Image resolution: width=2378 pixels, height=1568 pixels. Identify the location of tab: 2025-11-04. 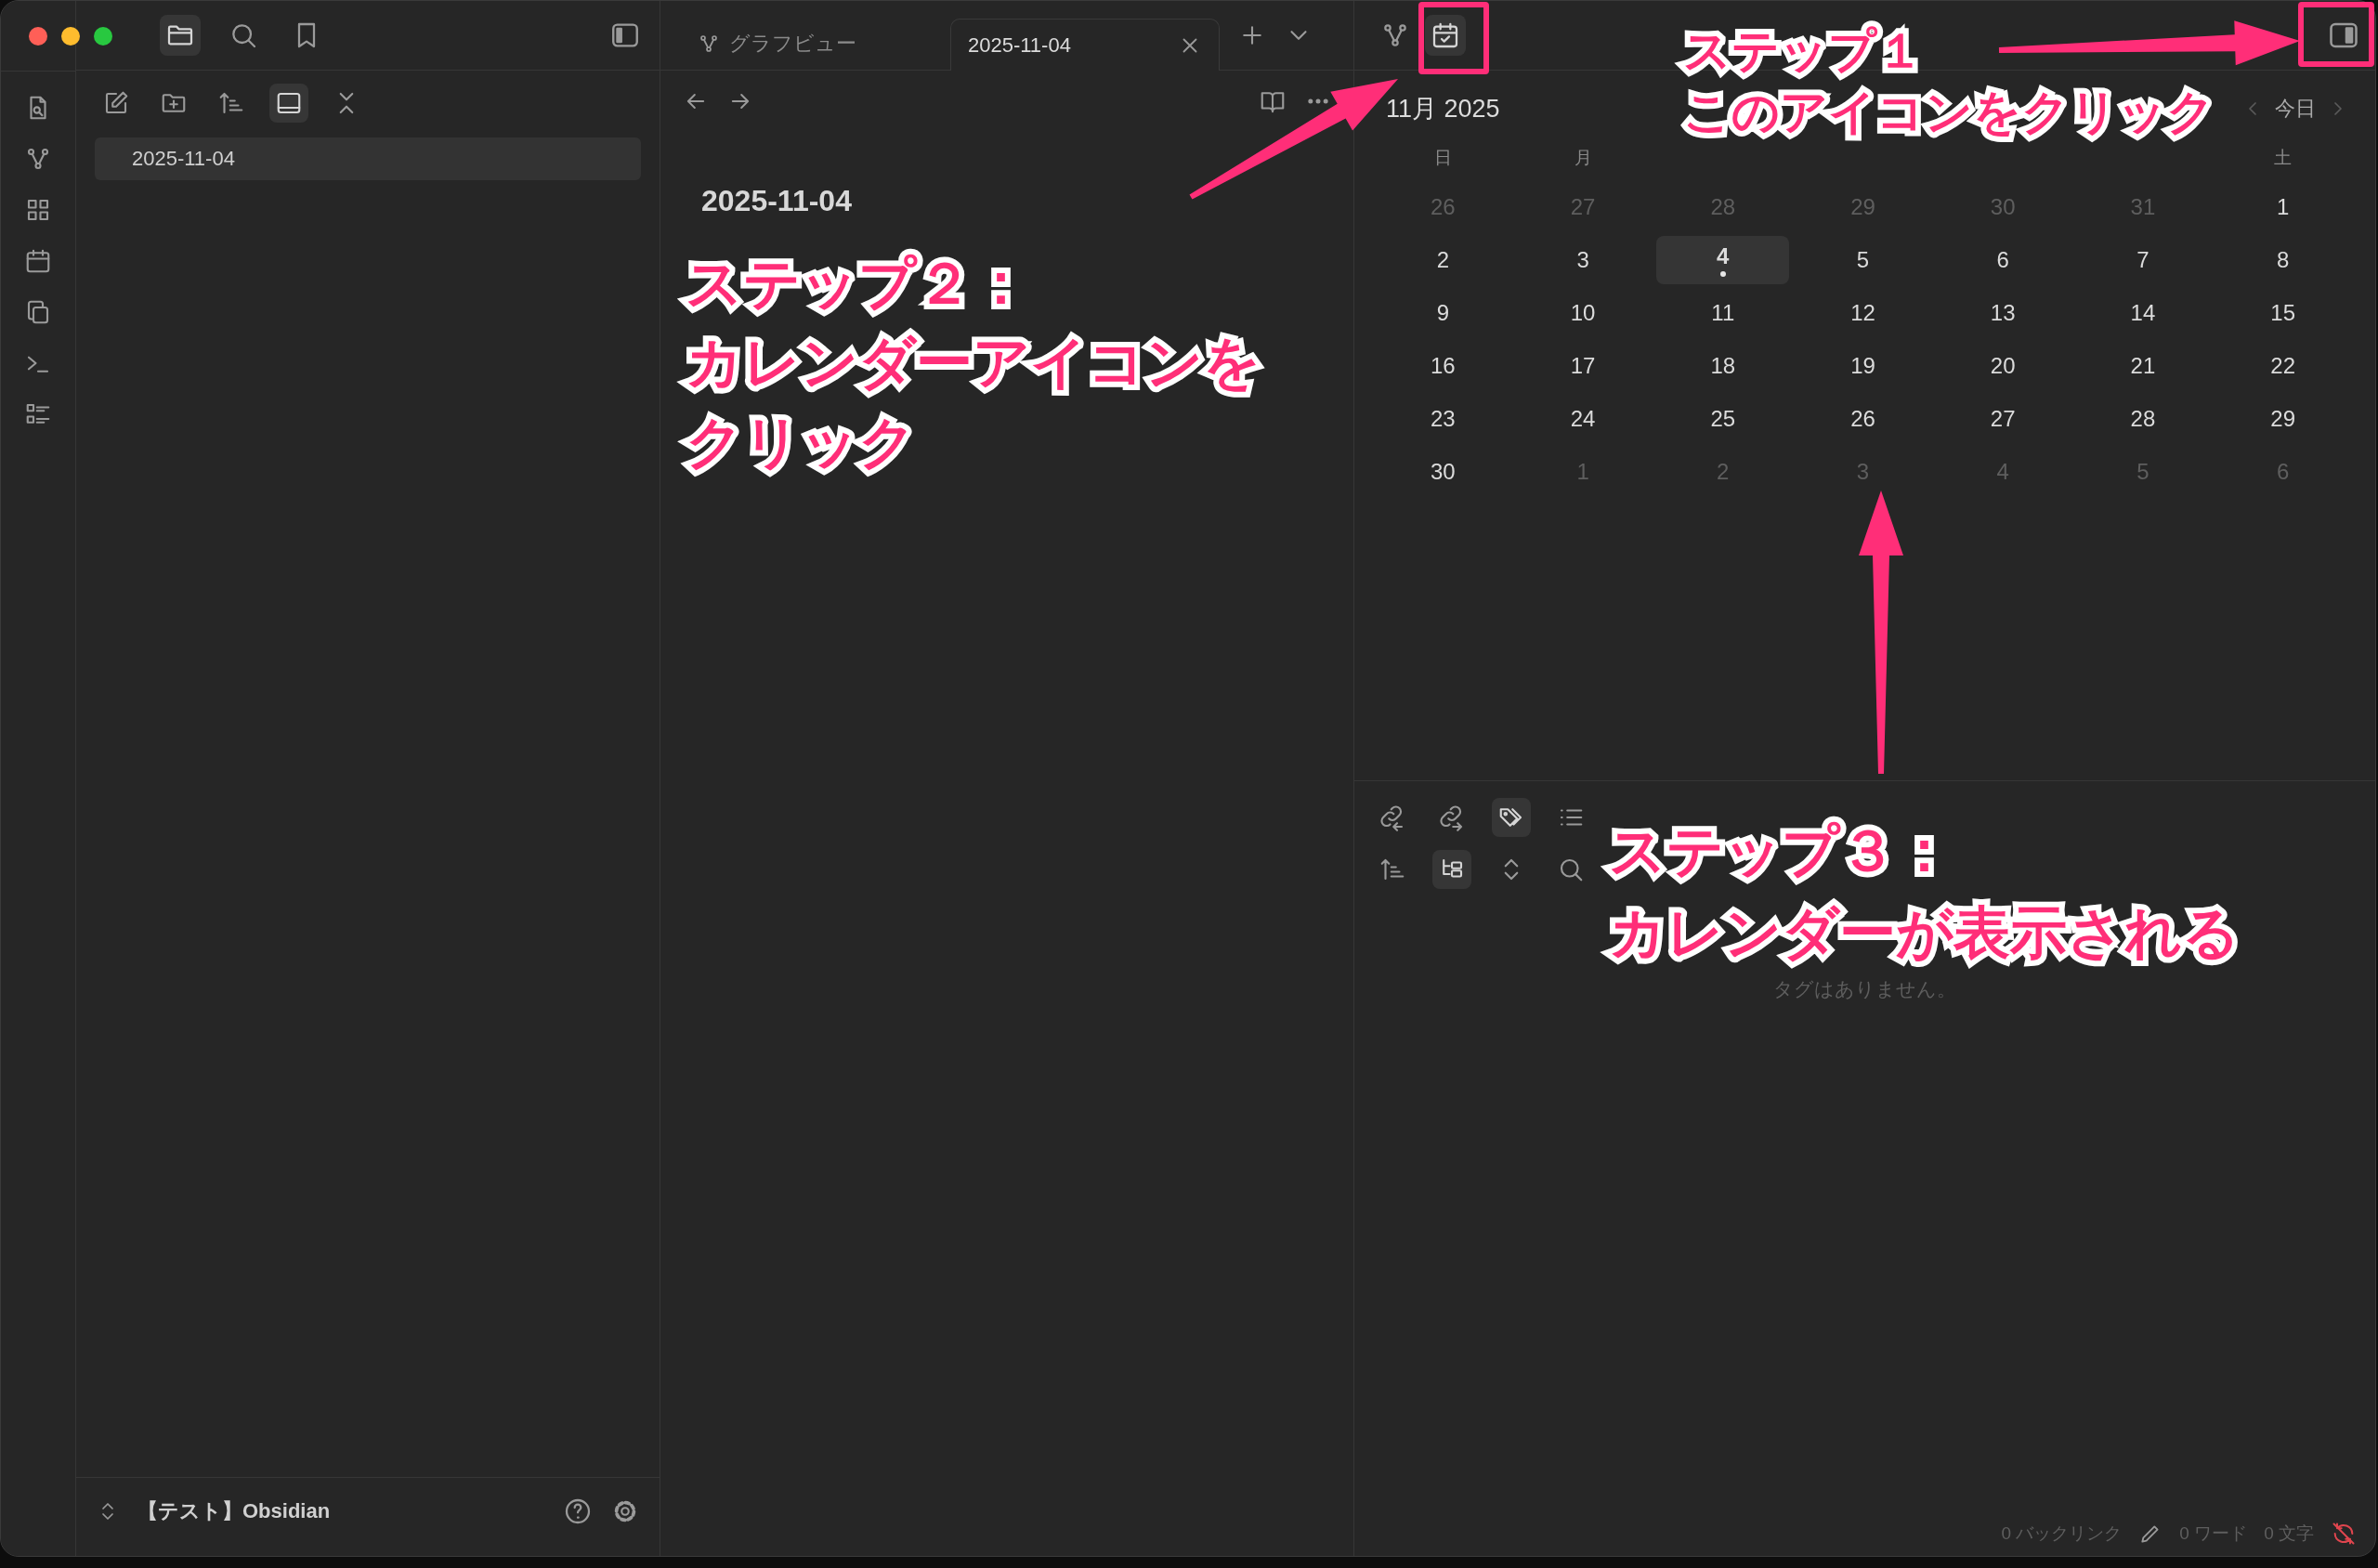
(1085, 45).